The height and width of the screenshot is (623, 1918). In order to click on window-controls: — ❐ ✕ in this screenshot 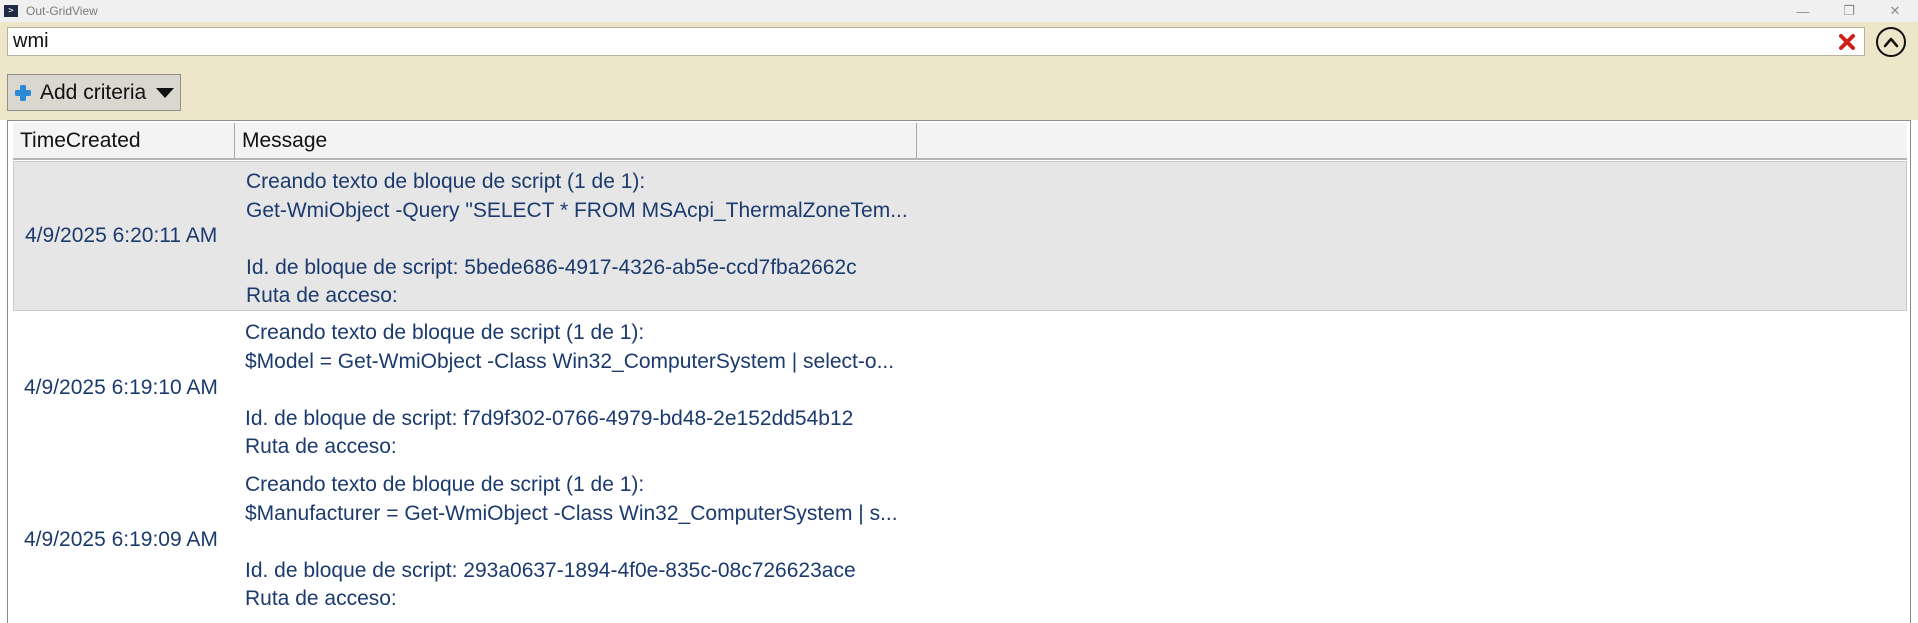, I will do `click(1849, 11)`.